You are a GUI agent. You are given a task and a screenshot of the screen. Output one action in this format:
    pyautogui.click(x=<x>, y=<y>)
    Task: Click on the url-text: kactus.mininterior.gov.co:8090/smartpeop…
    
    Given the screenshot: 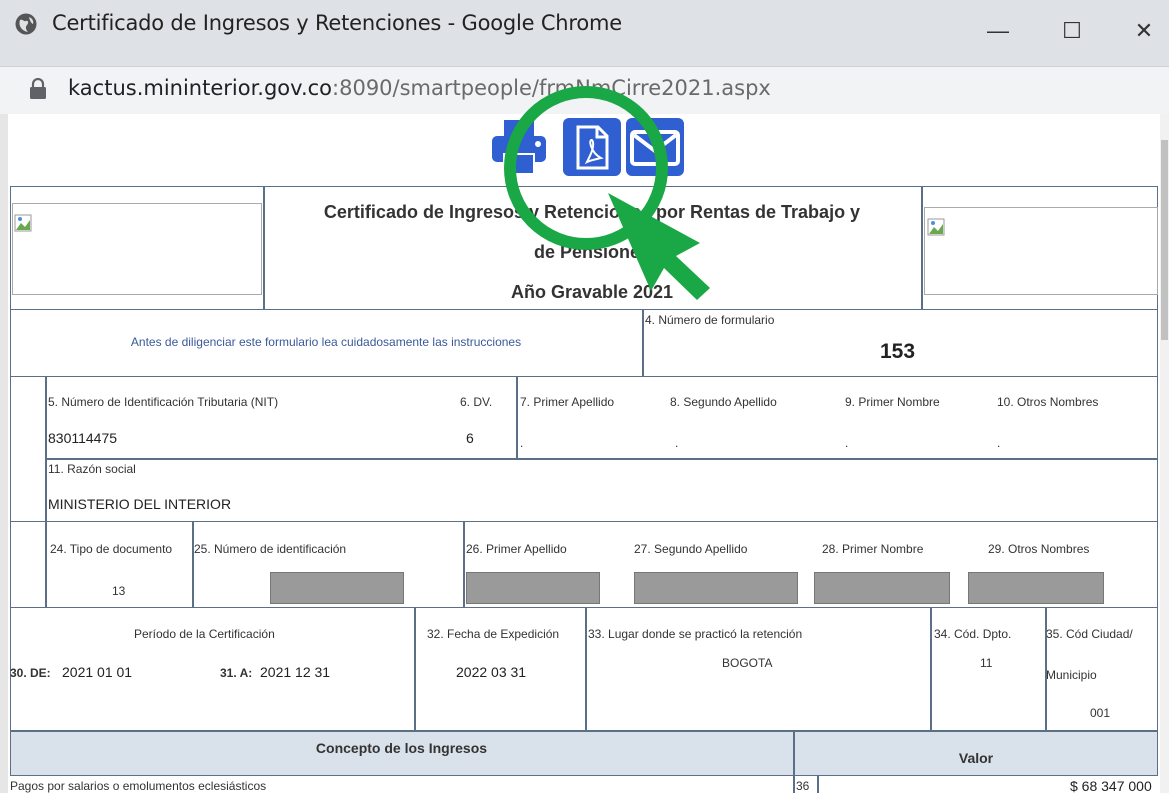 What is the action you would take?
    pyautogui.click(x=419, y=88)
    